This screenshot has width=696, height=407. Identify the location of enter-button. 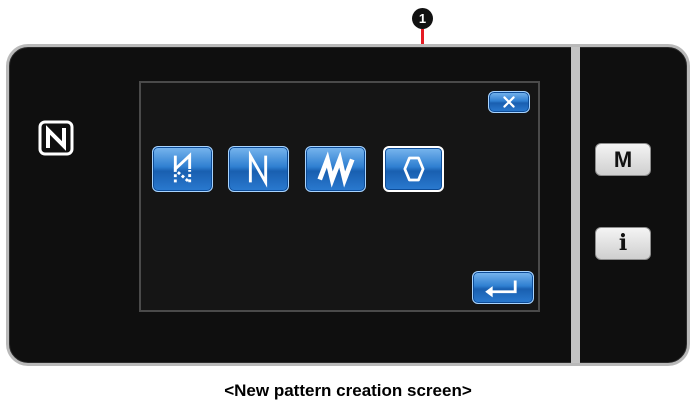
(503, 287).